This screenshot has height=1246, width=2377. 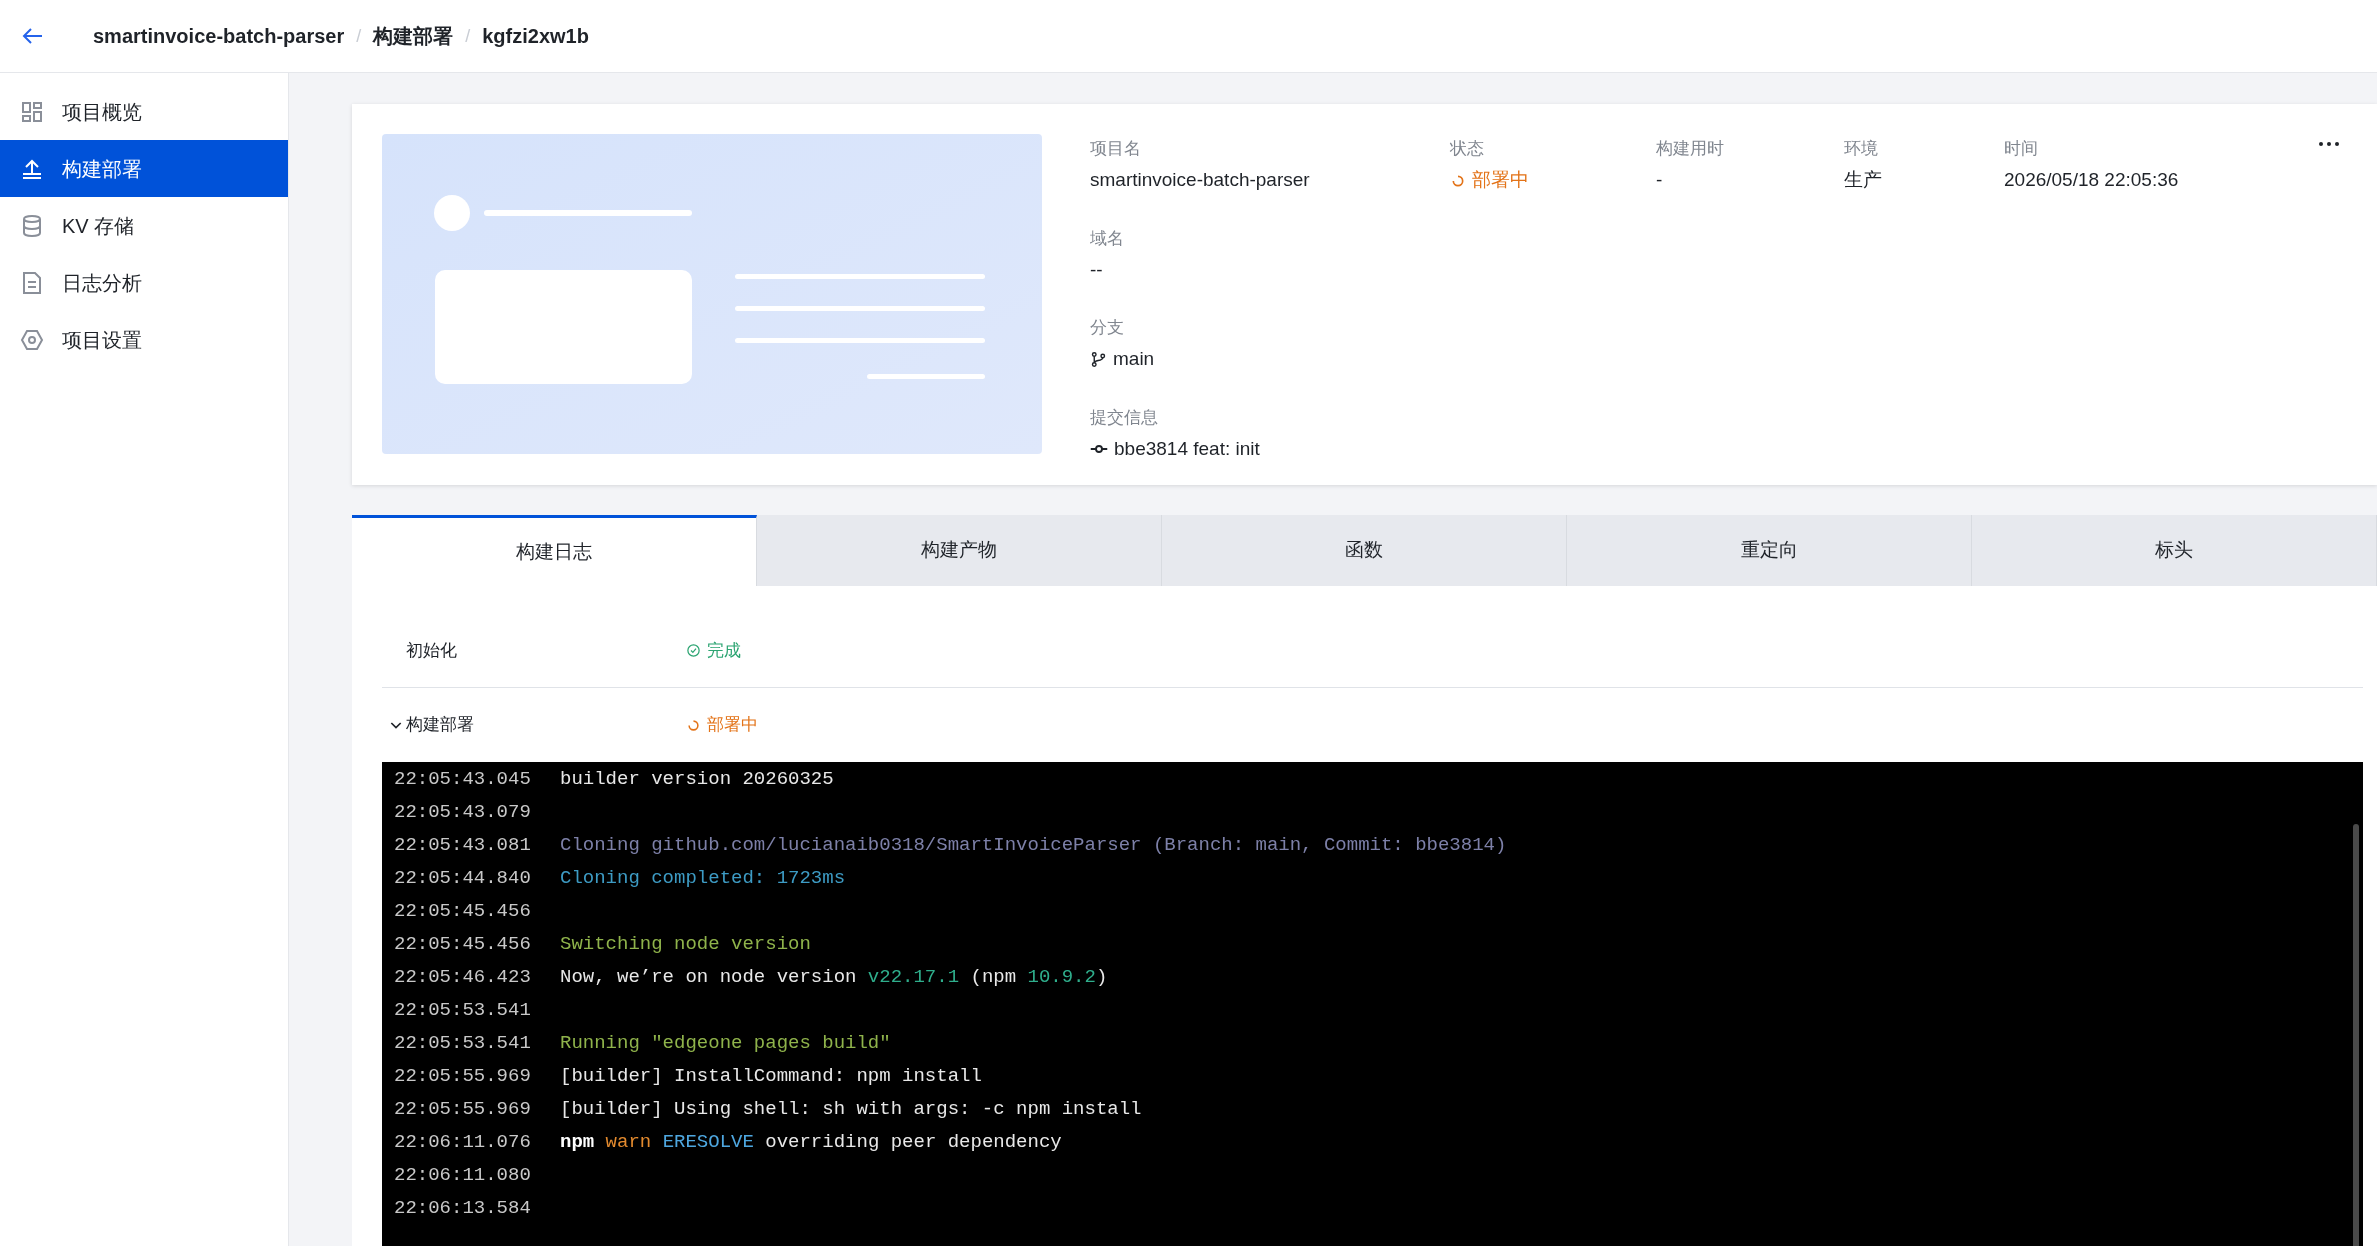 I want to click on log-timestamp: 22:06:11.080, so click(x=462, y=1176).